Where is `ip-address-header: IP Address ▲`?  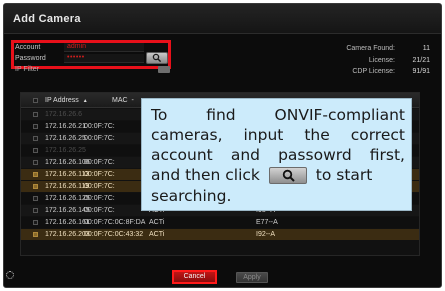 ip-address-header: IP Address ▲ is located at coordinates (66, 100).